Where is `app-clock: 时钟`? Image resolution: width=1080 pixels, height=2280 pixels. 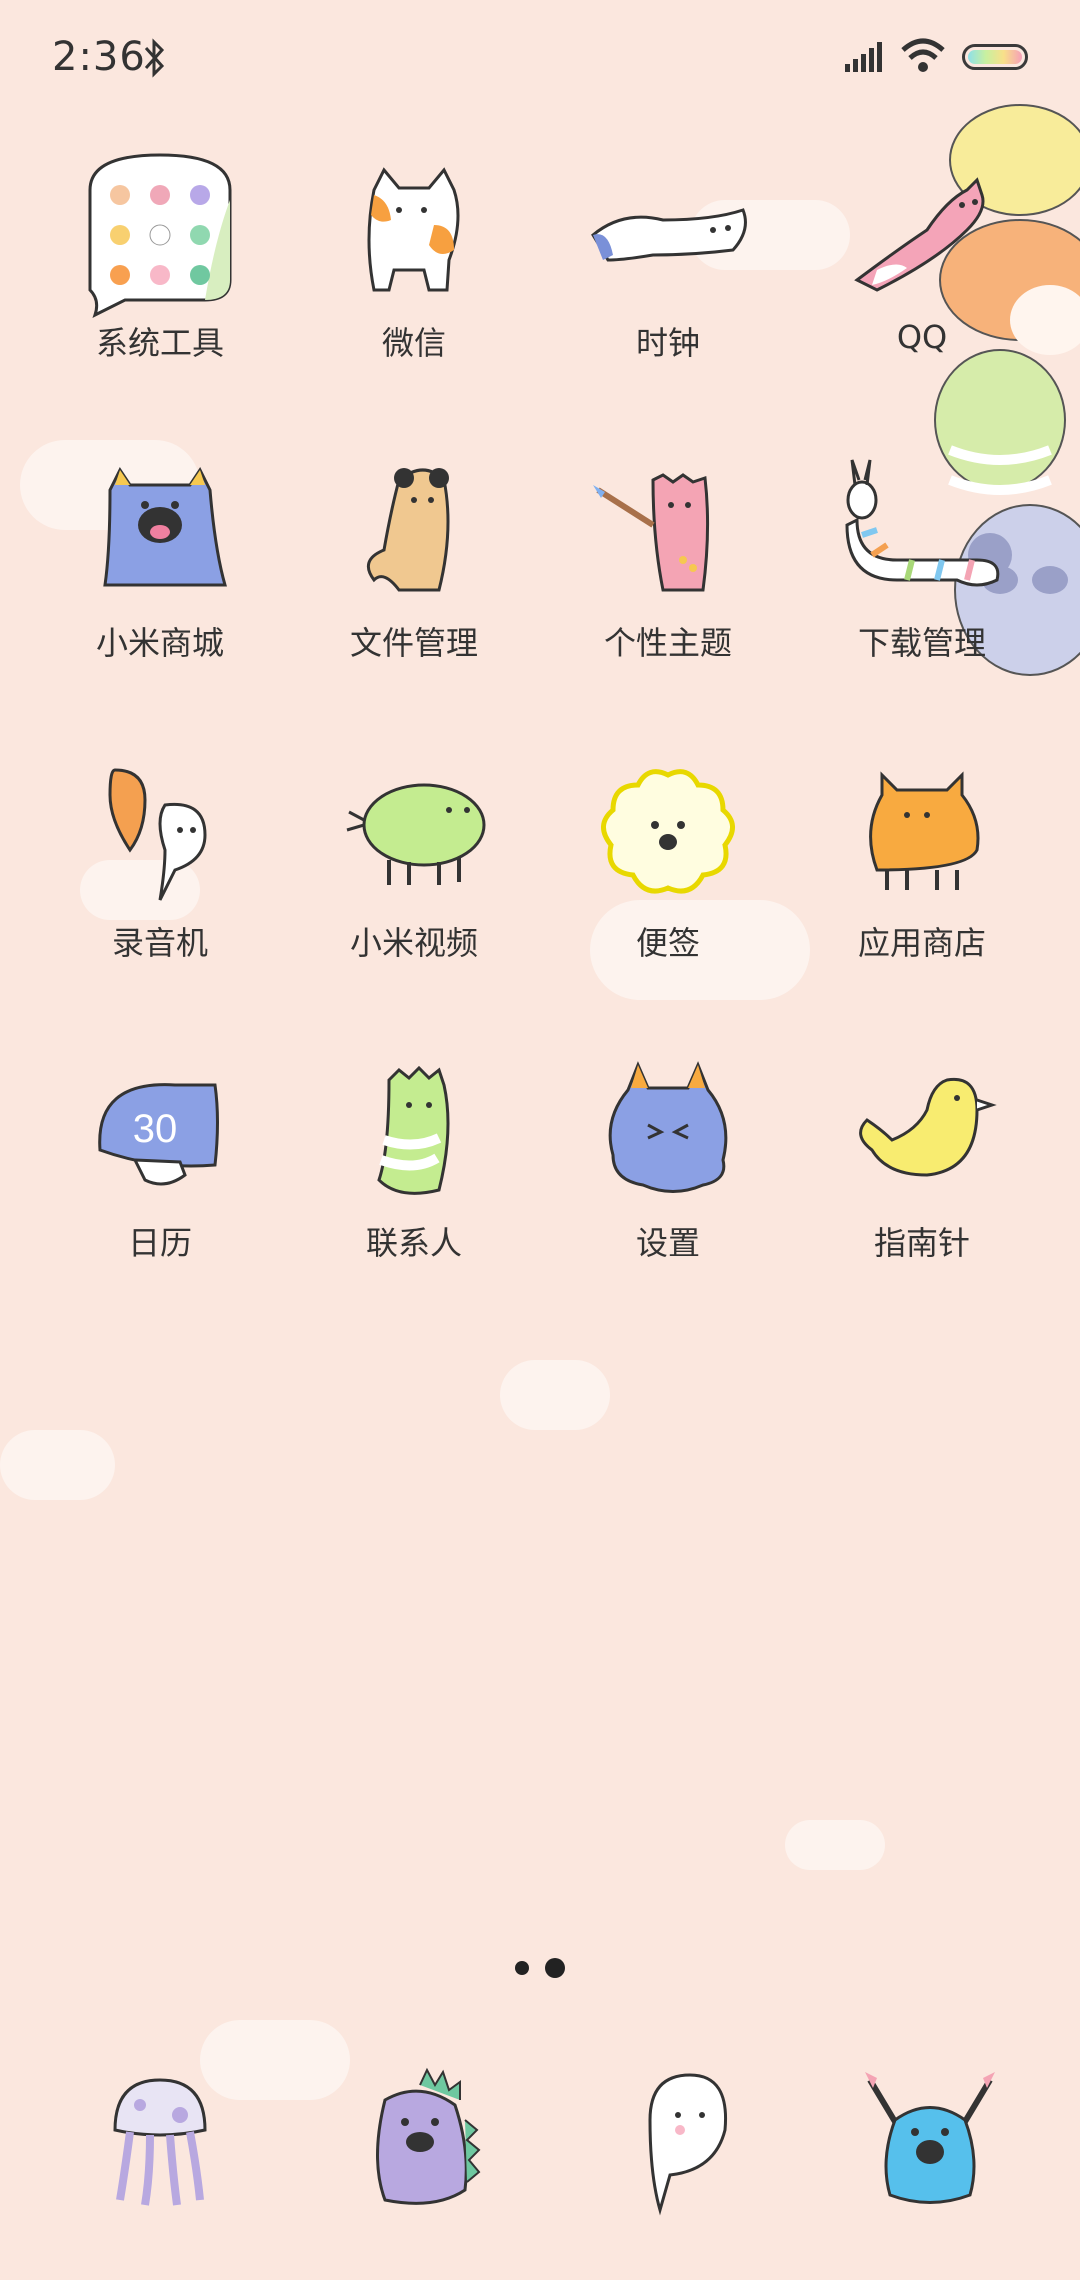 app-clock: 时钟 is located at coordinates (668, 270).